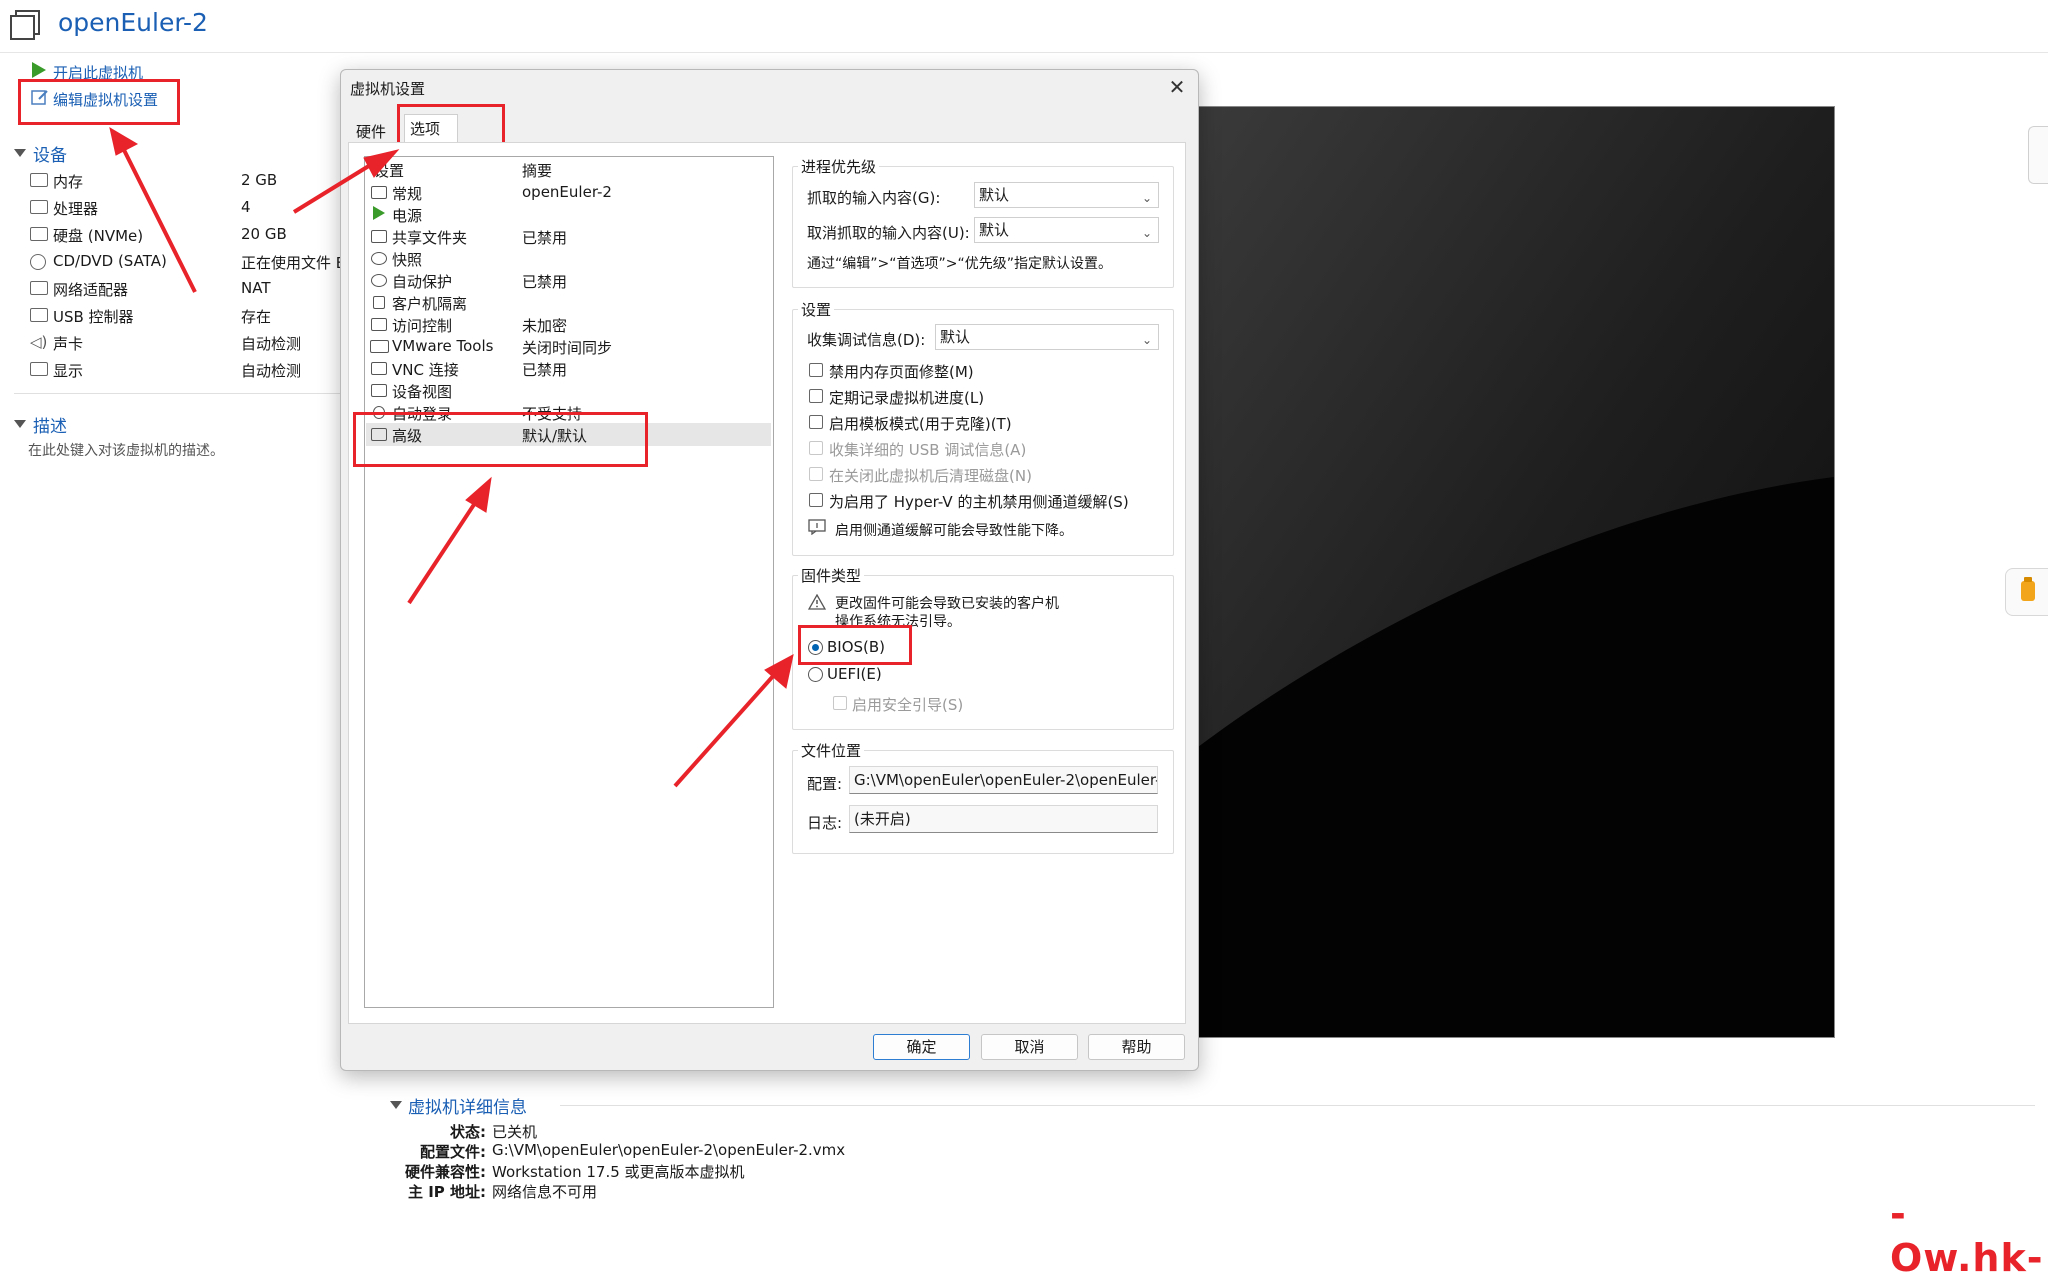  What do you see at coordinates (153, 209) in the screenshot?
I see `arrow-to-edit-settings` at bounding box center [153, 209].